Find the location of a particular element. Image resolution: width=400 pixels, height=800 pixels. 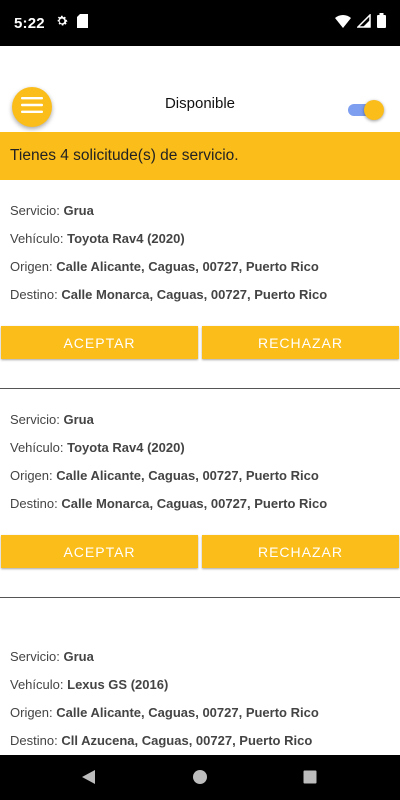

toggle-thumb is located at coordinates (374, 110).